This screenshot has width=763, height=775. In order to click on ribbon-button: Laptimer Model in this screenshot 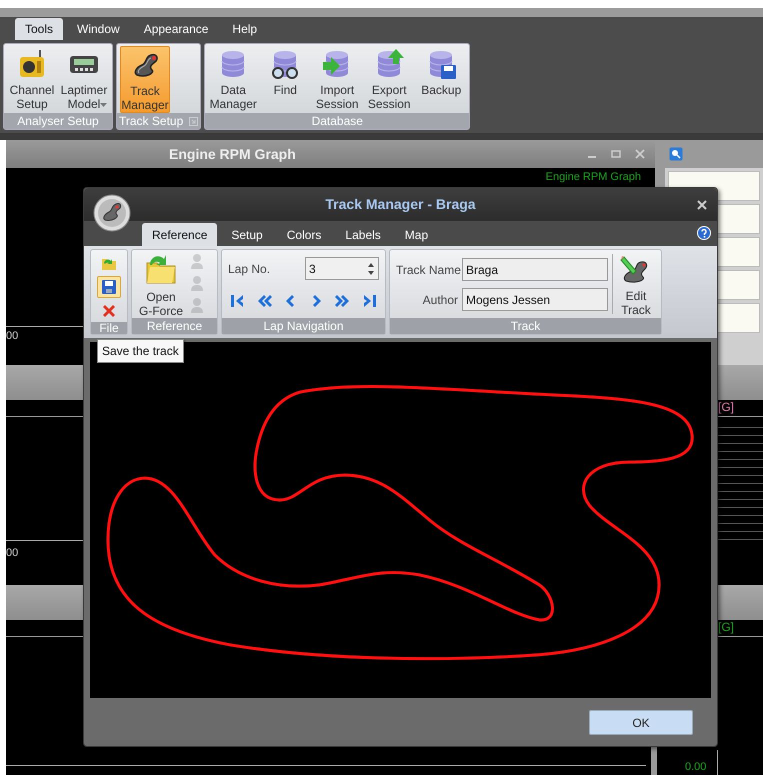, I will do `click(84, 79)`.